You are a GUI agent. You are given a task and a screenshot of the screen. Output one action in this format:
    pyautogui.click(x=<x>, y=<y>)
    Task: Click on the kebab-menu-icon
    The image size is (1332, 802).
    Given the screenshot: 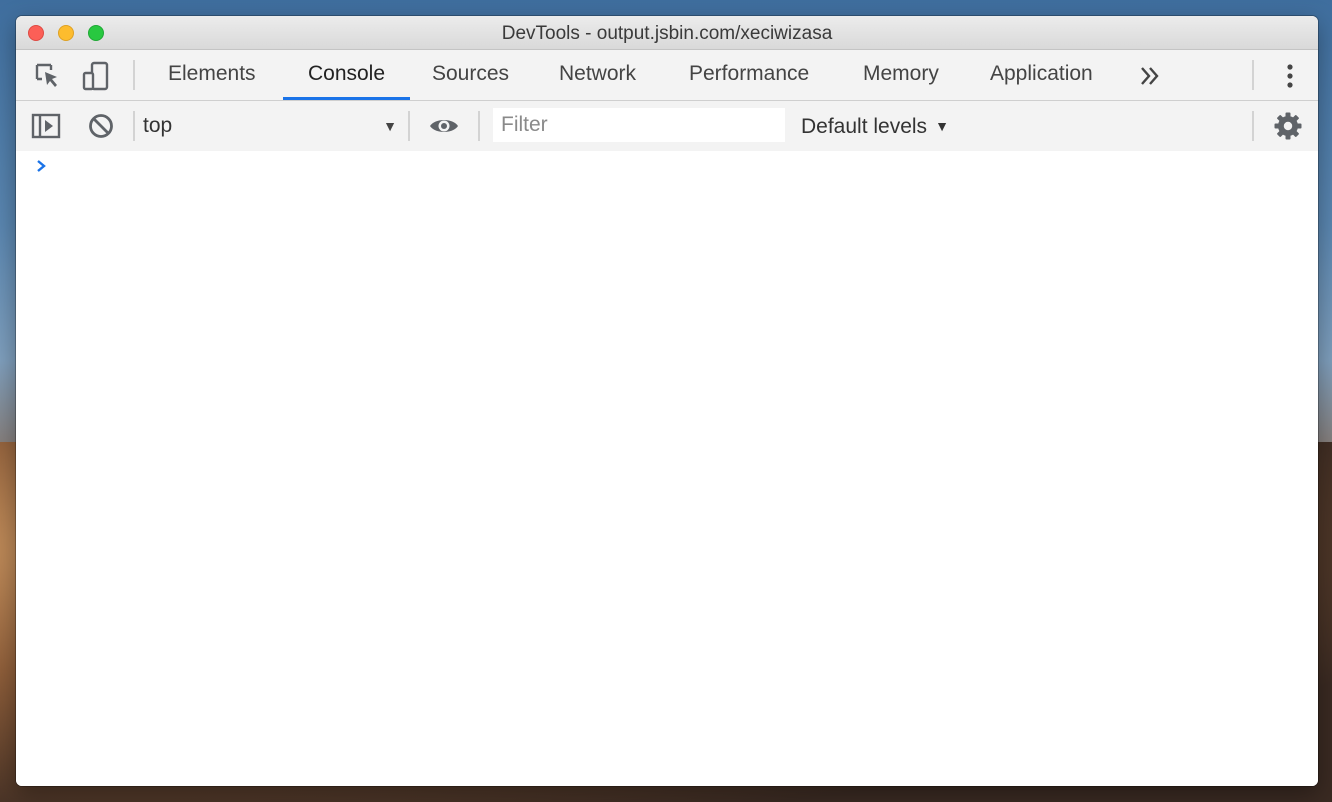 What is the action you would take?
    pyautogui.click(x=1290, y=76)
    